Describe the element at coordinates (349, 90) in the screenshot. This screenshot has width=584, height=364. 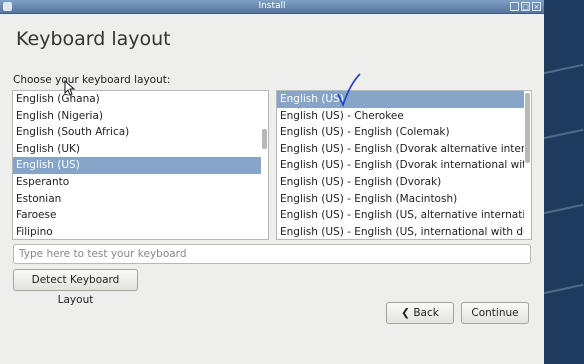
I see `checkmark-icon` at that location.